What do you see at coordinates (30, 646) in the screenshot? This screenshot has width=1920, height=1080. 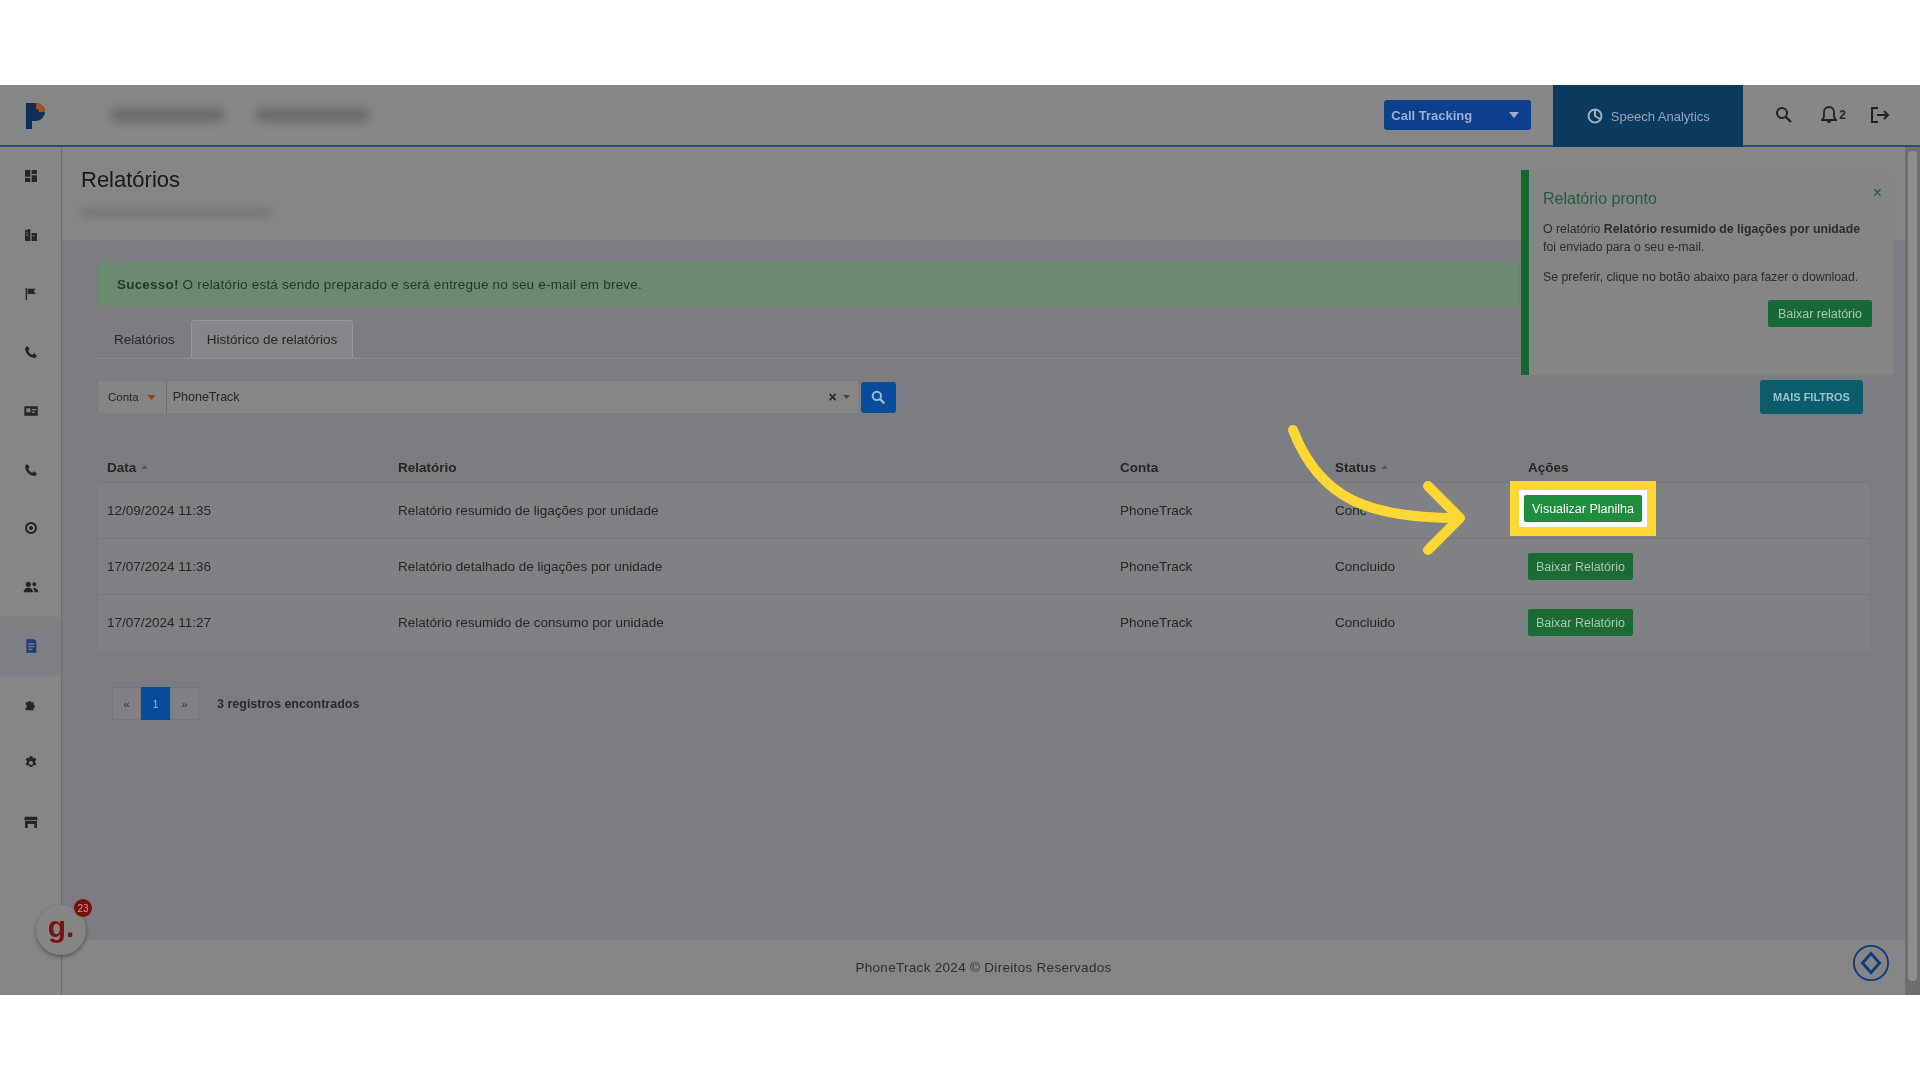 I see `sidebar-item` at bounding box center [30, 646].